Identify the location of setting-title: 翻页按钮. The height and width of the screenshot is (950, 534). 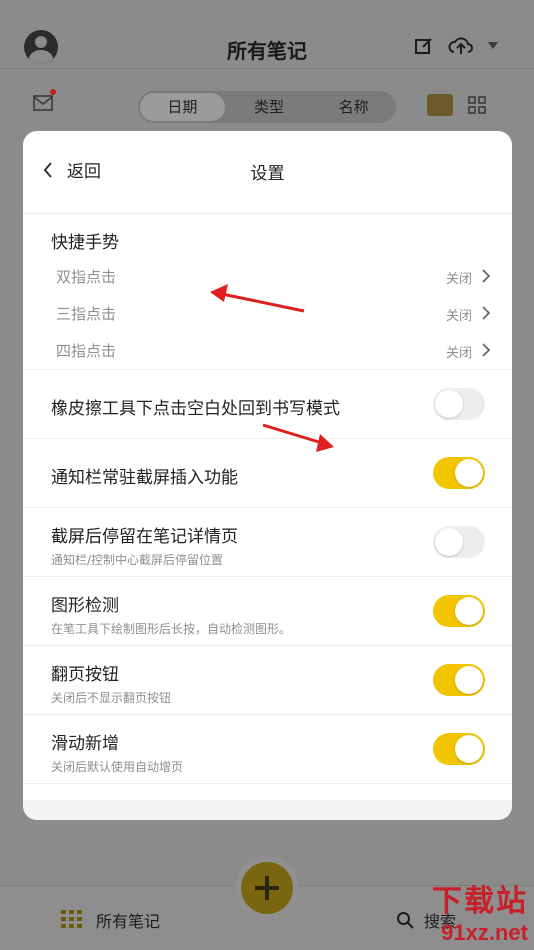
(85, 675).